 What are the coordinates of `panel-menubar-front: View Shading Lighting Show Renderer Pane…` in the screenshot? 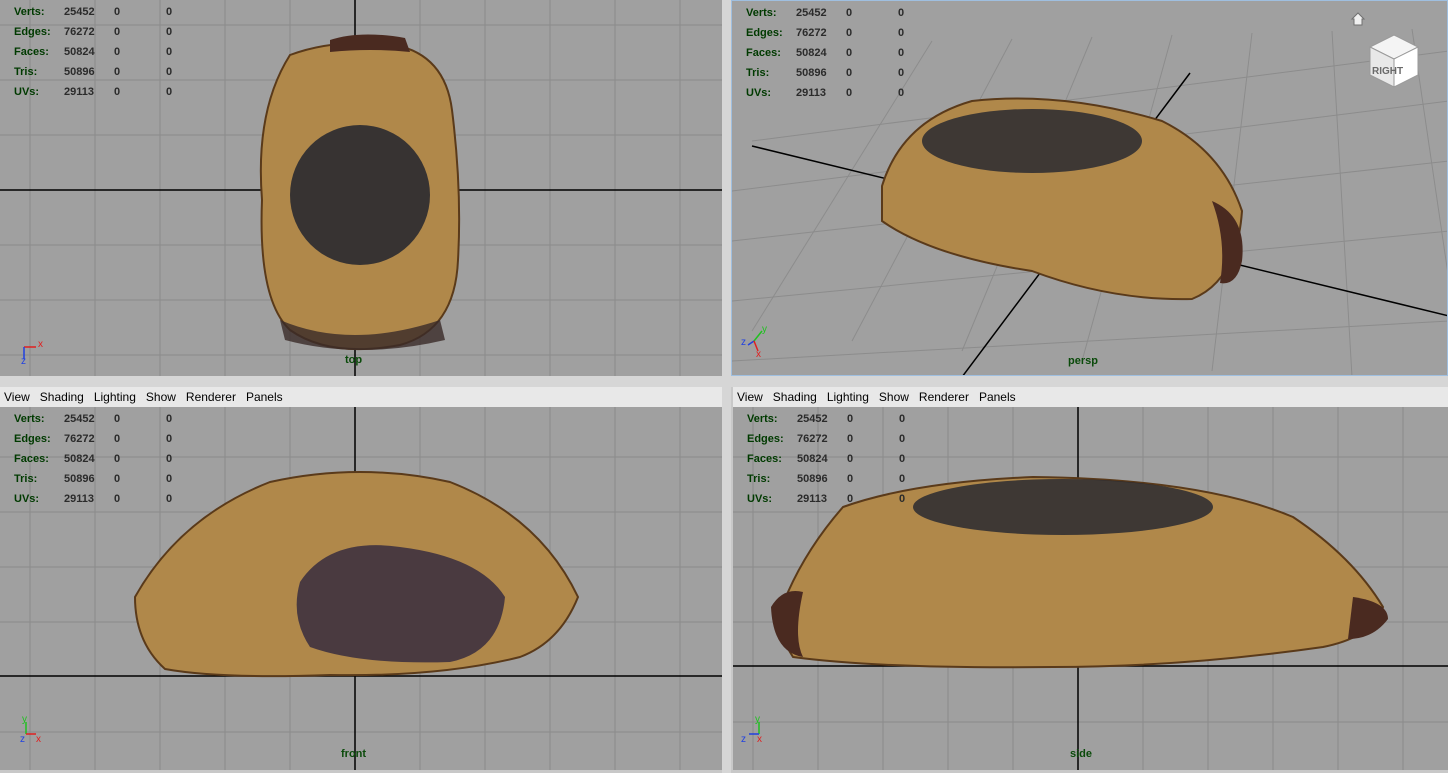 It's located at (361, 397).